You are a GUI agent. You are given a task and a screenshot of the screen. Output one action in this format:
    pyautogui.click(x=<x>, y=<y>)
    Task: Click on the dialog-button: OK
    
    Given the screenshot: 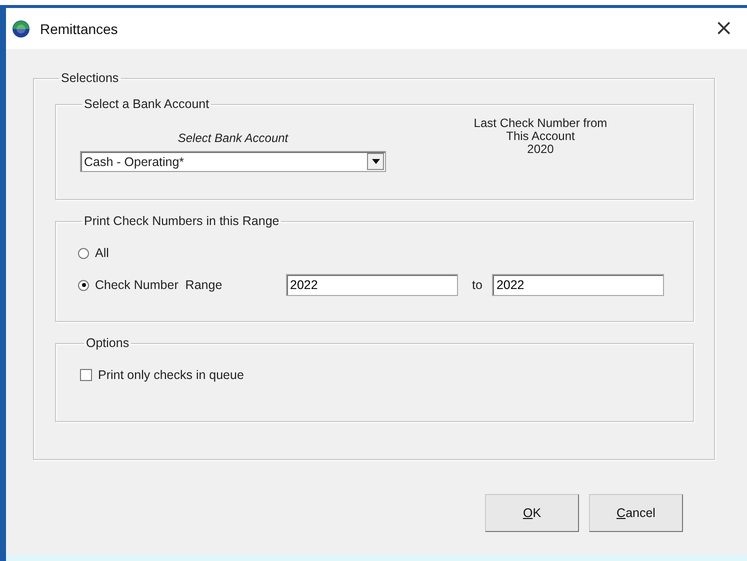 What is the action you would take?
    pyautogui.click(x=532, y=513)
    